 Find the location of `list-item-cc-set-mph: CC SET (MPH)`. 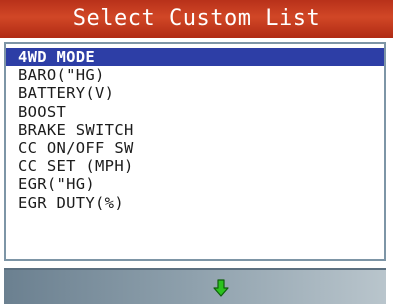

list-item-cc-set-mph: CC SET (MPH) is located at coordinates (195, 166).